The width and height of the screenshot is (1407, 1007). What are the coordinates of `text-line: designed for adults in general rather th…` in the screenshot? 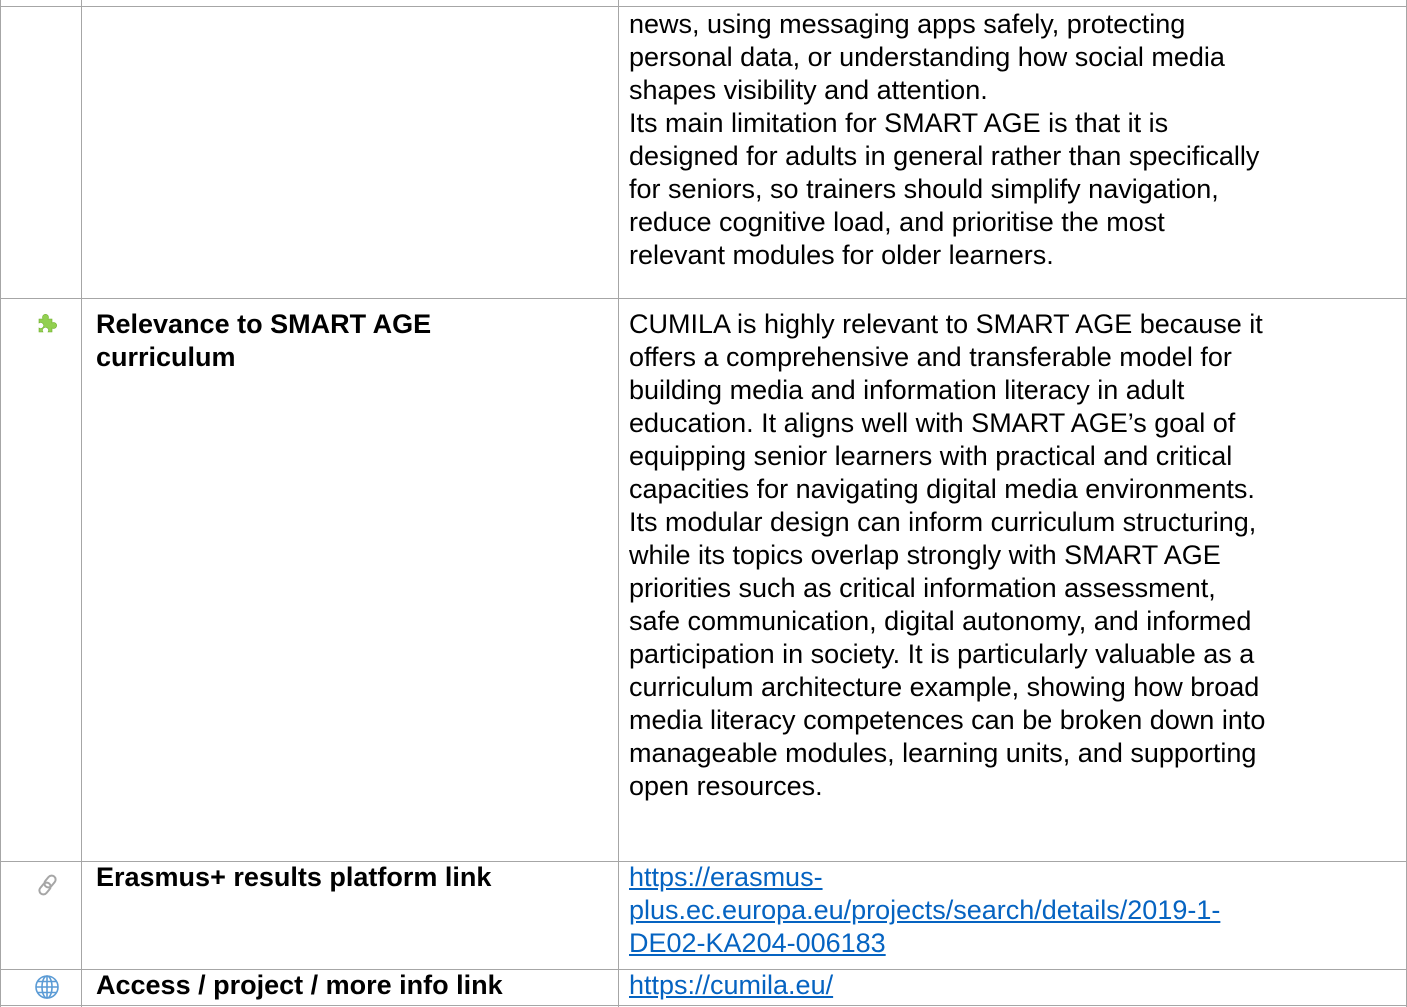 It's located at (944, 156).